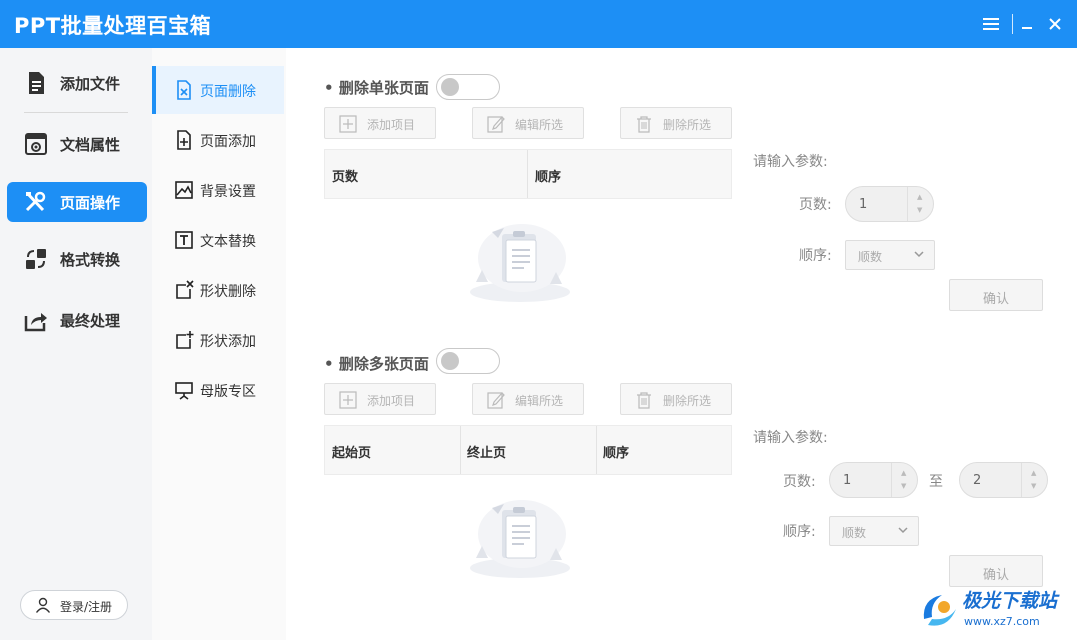 This screenshot has width=1077, height=640. I want to click on subnav-item-label: 母版专区, so click(228, 392).